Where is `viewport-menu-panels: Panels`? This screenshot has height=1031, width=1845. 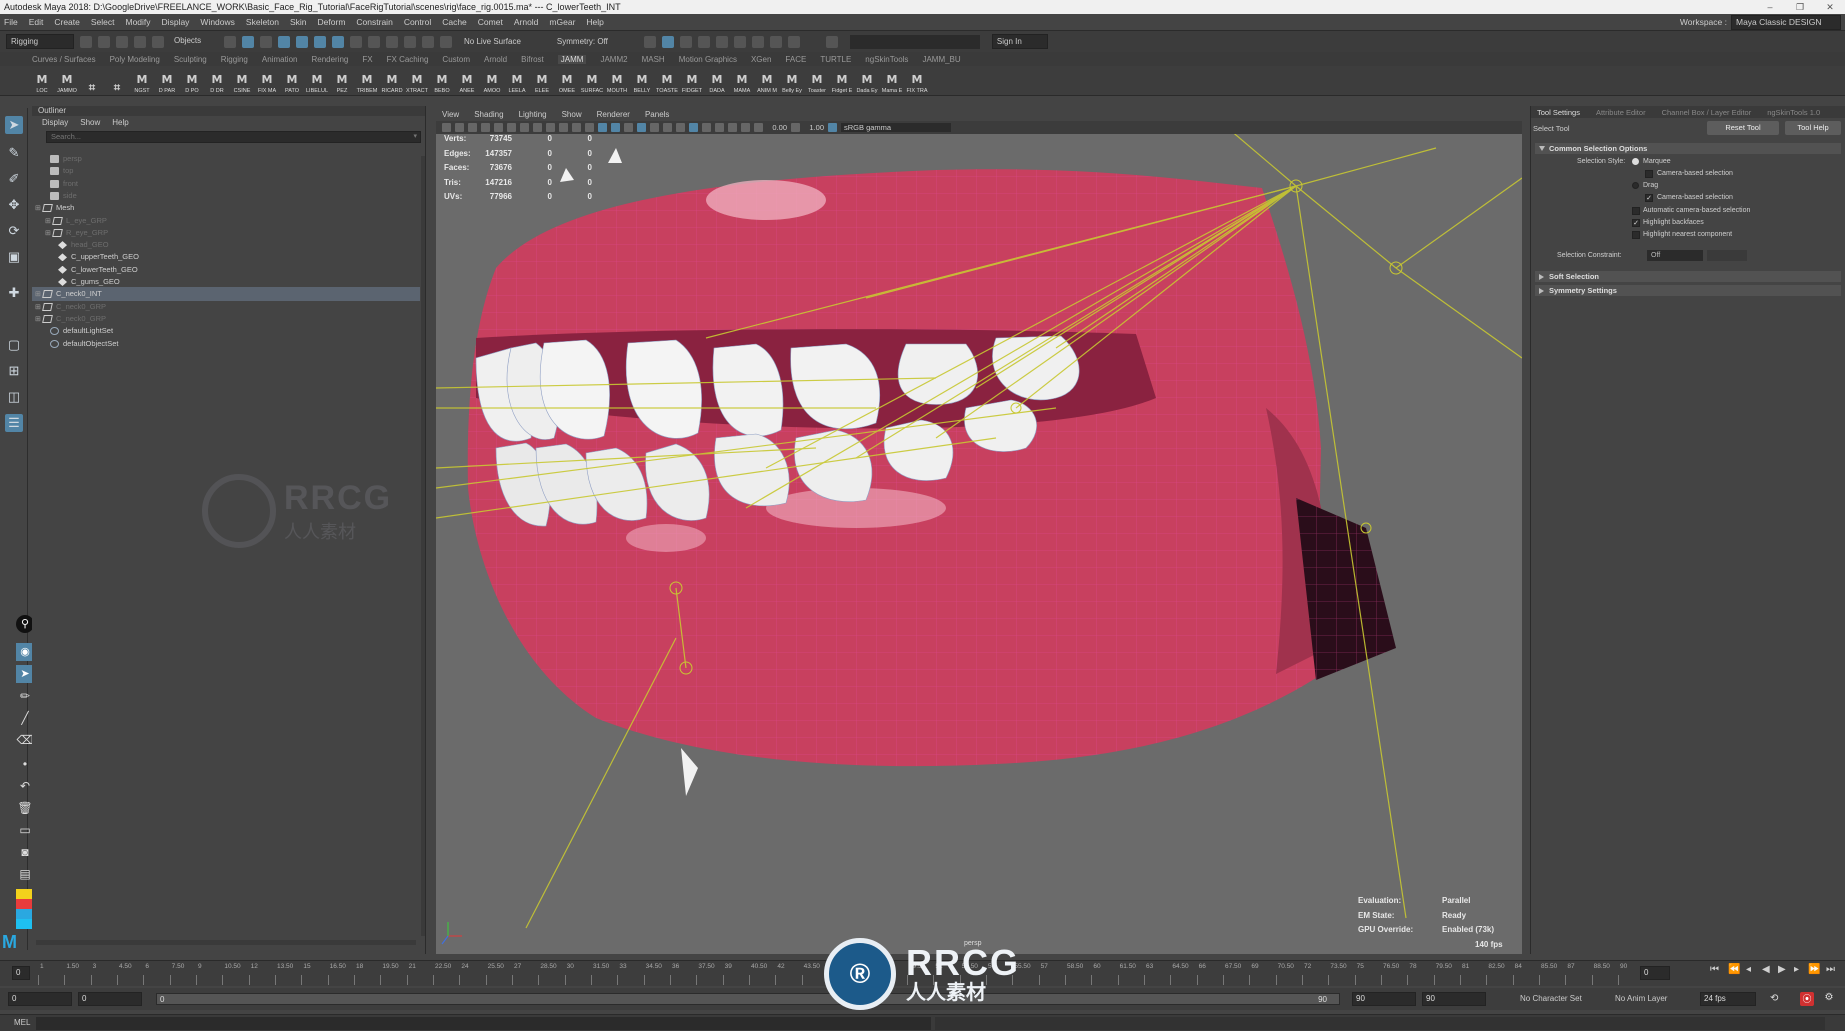
viewport-menu-panels: Panels is located at coordinates (657, 114).